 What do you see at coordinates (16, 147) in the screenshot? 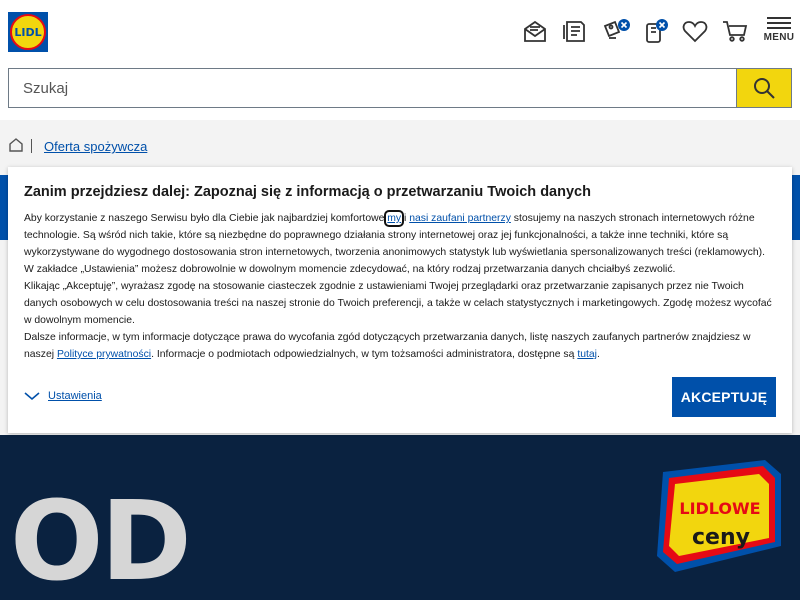
I see `home-icon` at bounding box center [16, 147].